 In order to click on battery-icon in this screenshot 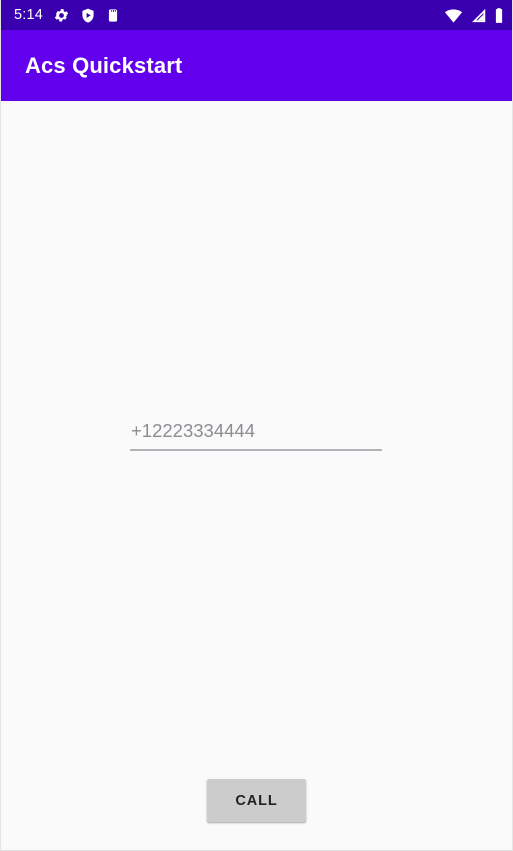, I will do `click(499, 15)`.